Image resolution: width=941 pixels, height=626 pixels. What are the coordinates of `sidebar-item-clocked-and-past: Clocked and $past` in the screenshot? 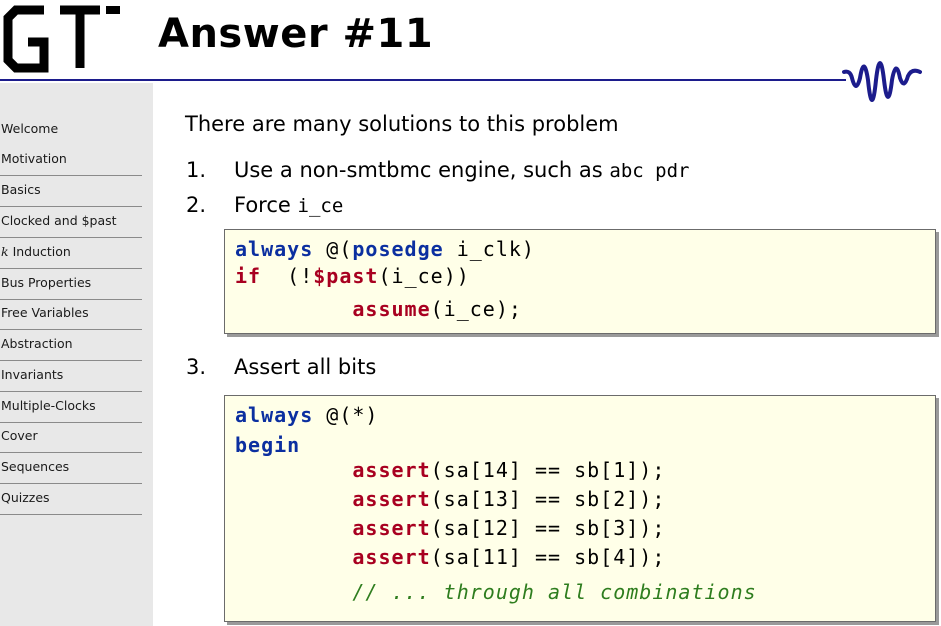 It's located at (71, 225).